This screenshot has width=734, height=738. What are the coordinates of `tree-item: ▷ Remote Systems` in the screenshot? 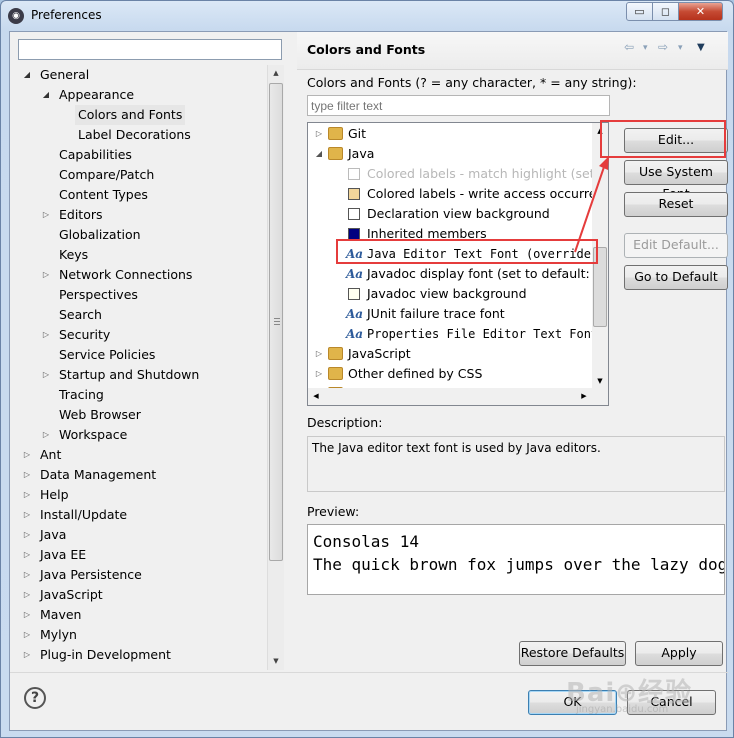 It's located at (138, 667).